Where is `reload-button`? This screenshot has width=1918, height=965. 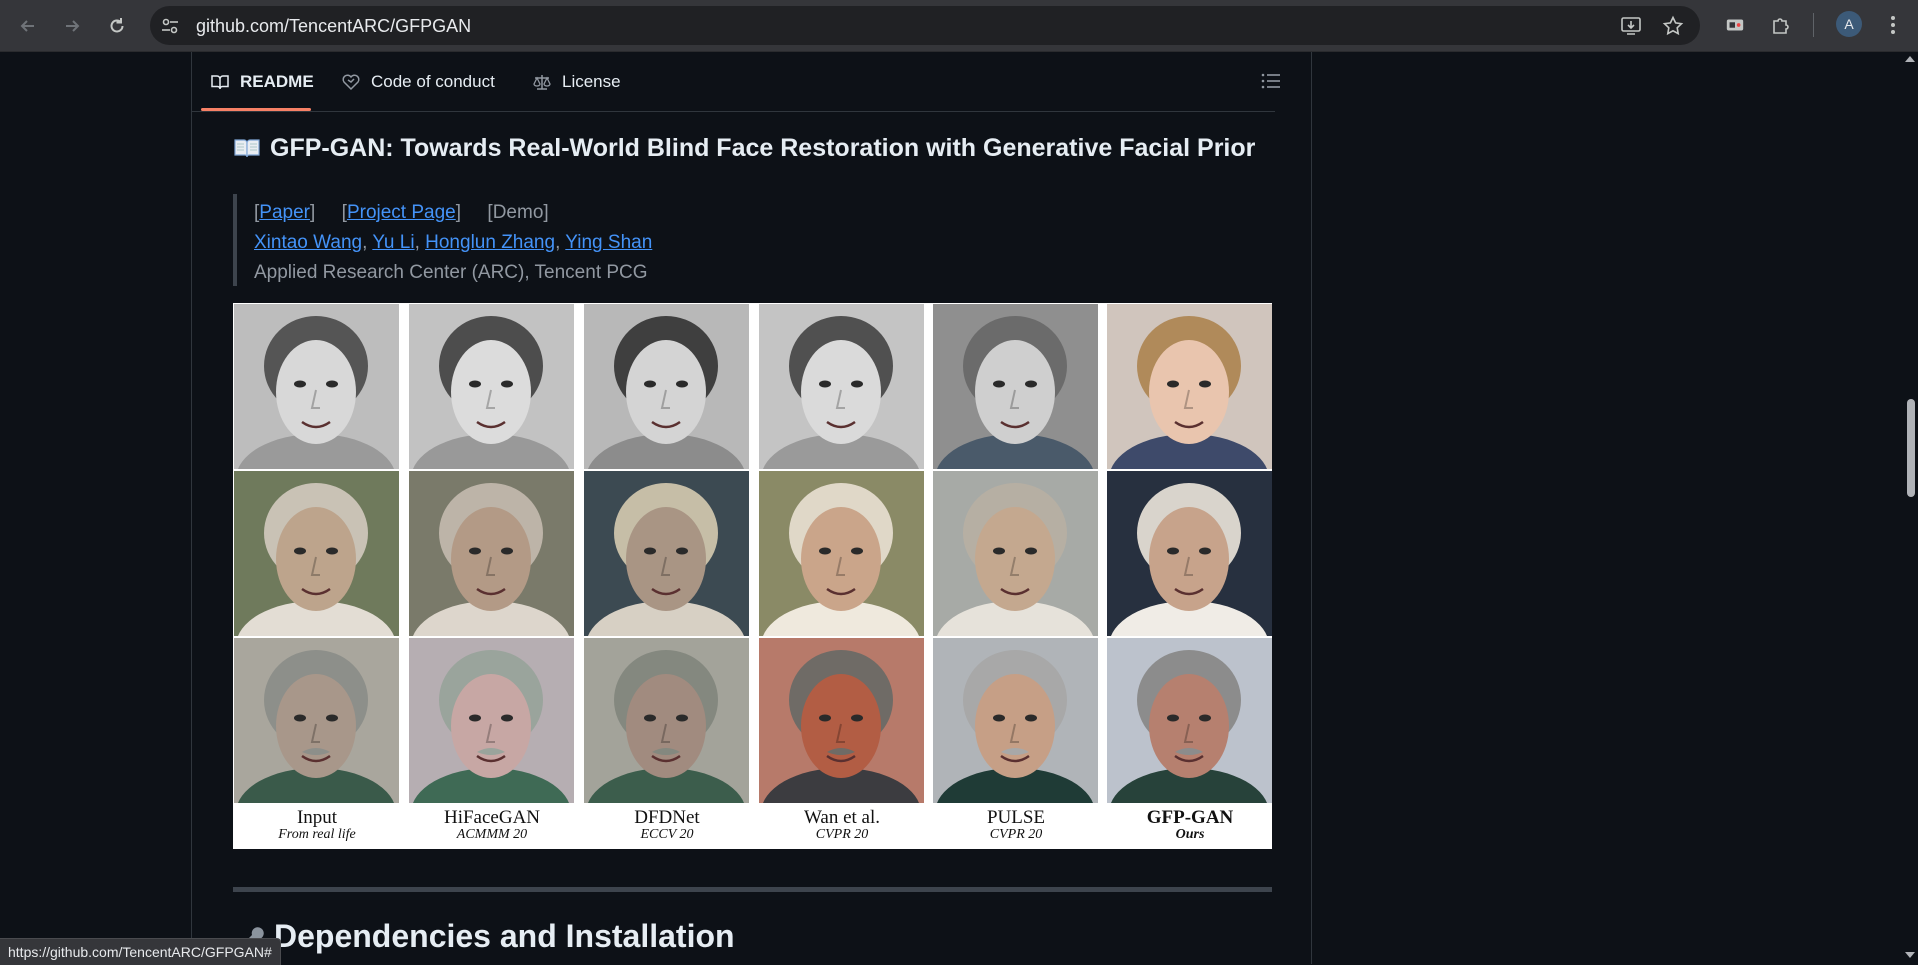 reload-button is located at coordinates (117, 26).